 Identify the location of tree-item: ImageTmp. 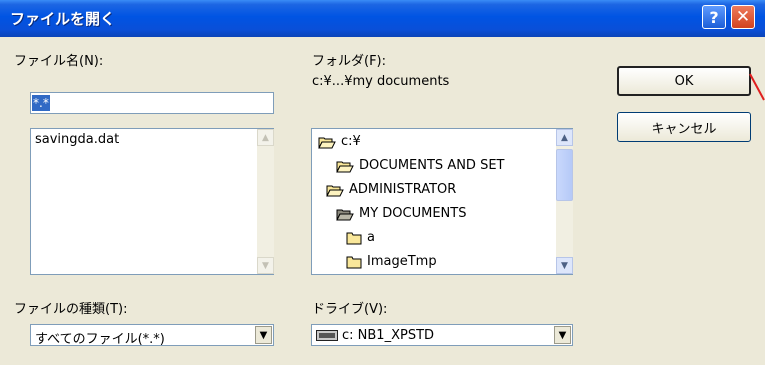
(391, 261).